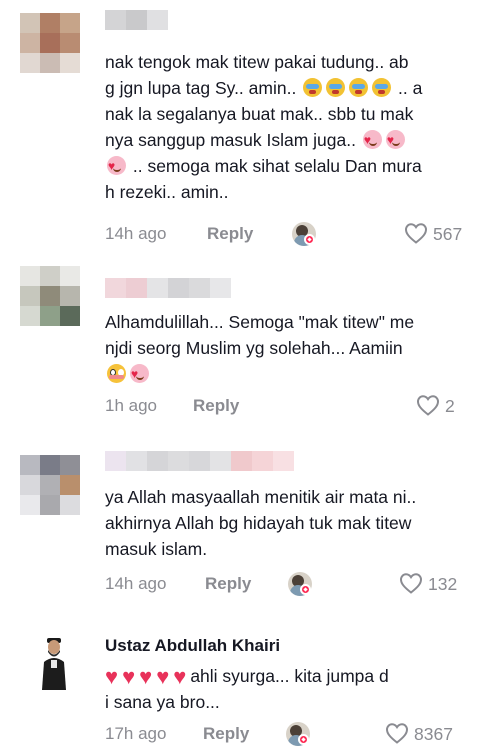 The image size is (500, 754). I want to click on like-count: 8367, so click(433, 734).